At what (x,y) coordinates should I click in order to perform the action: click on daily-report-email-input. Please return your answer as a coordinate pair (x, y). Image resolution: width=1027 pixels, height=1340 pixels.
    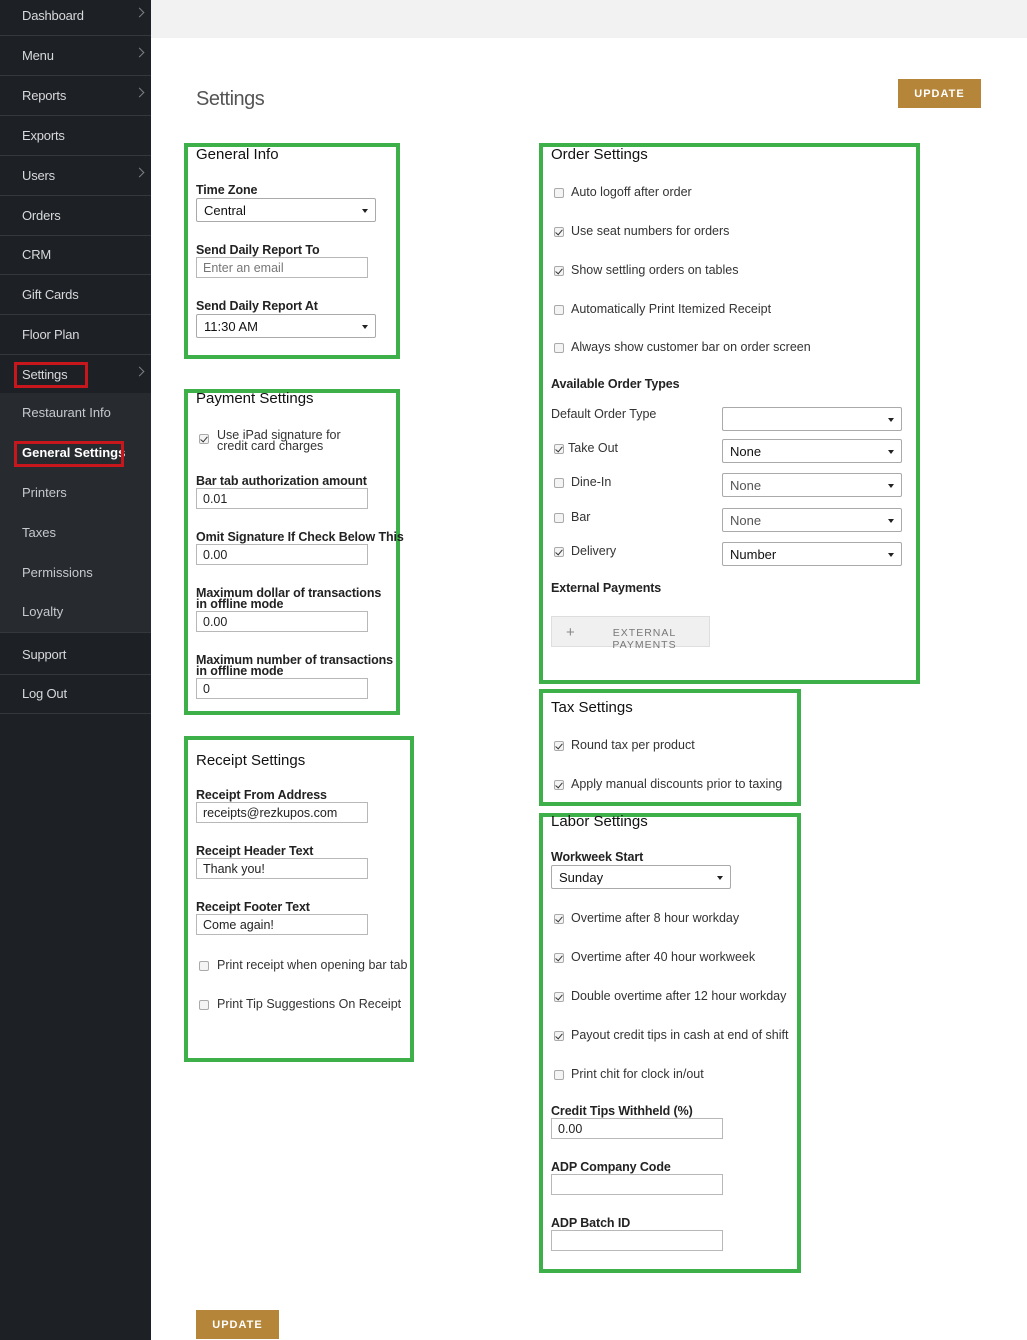
    Looking at the image, I should click on (282, 267).